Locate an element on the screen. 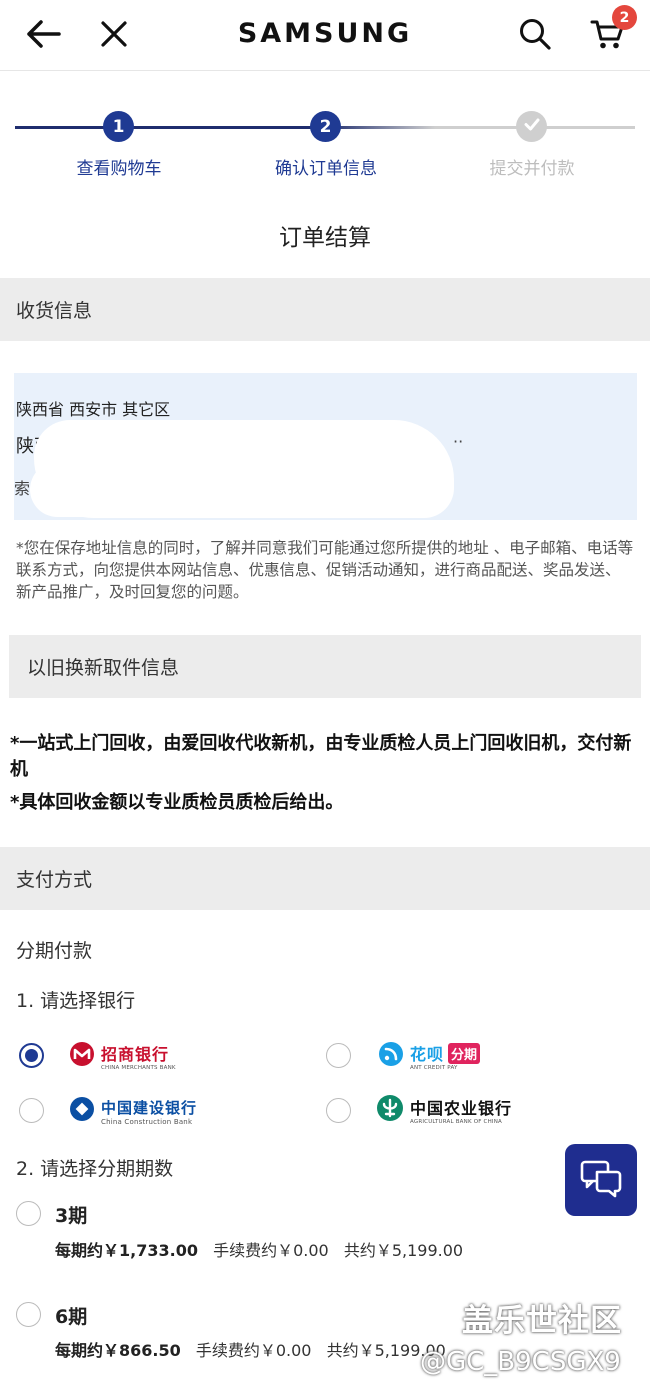 Image resolution: width=650 pixels, height=1400 pixels. bank-radio-cmb is located at coordinates (31, 1055).